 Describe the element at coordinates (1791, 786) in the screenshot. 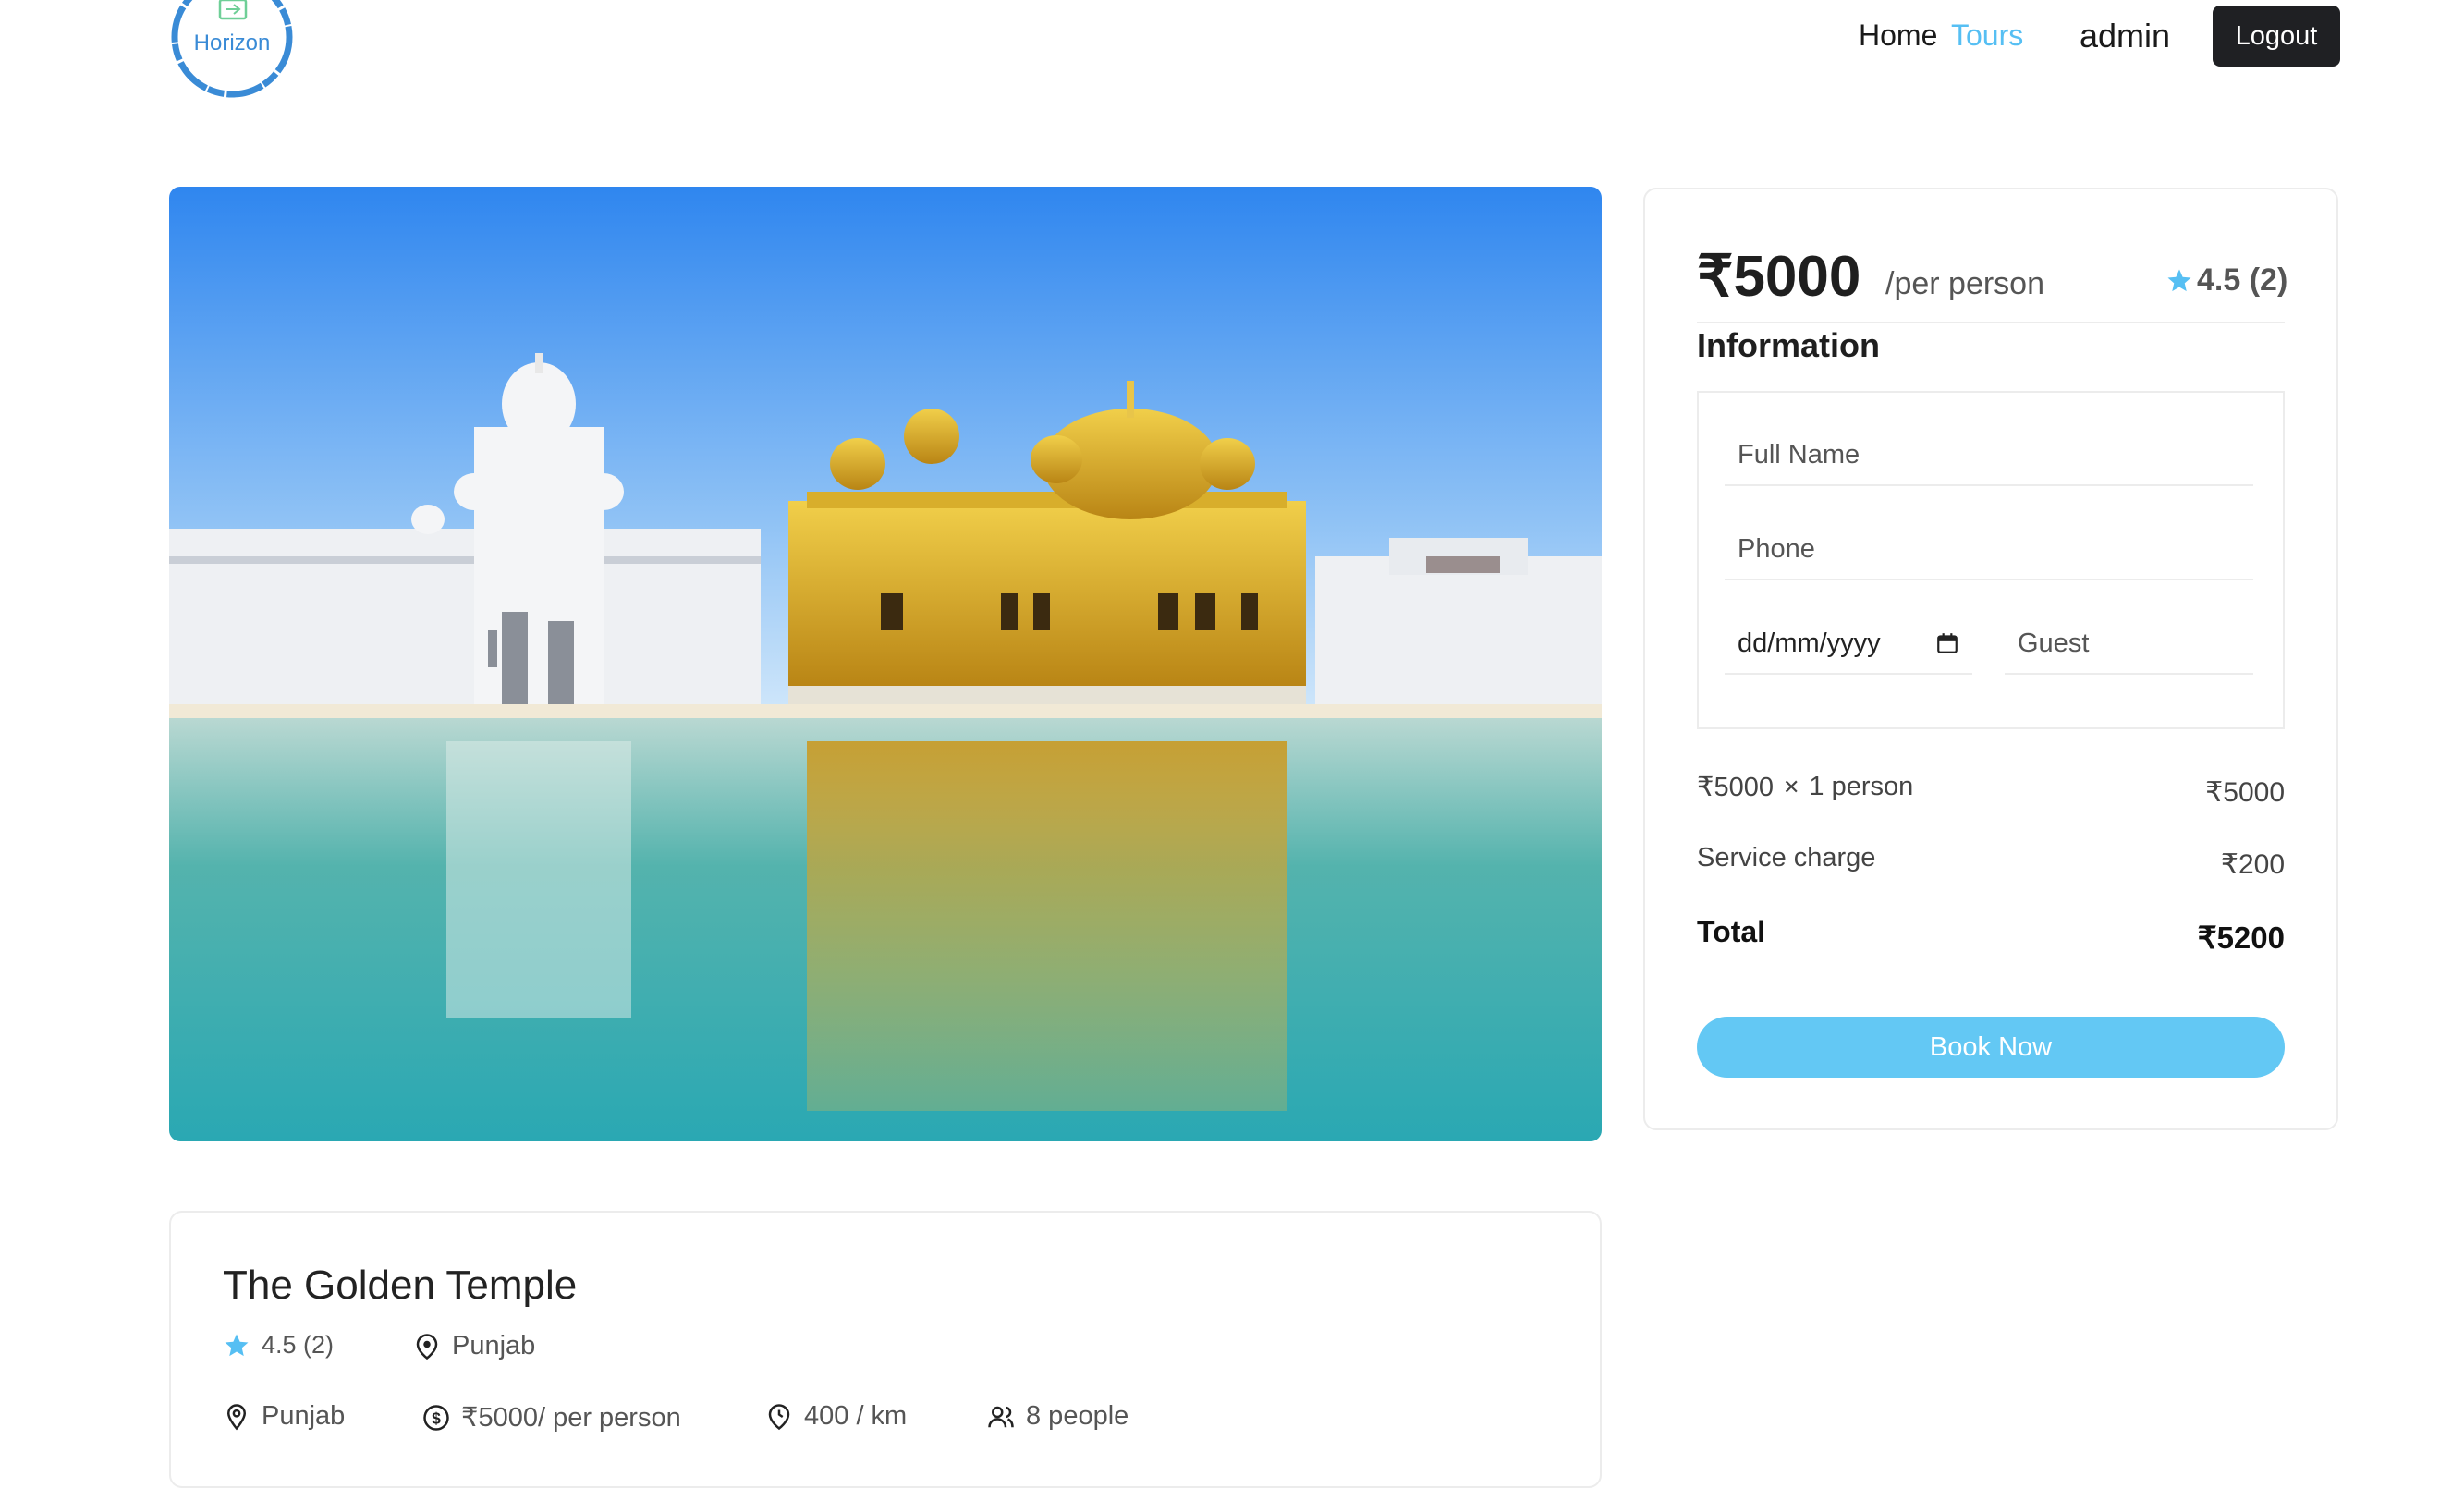

I see `times-icon: ✕` at that location.